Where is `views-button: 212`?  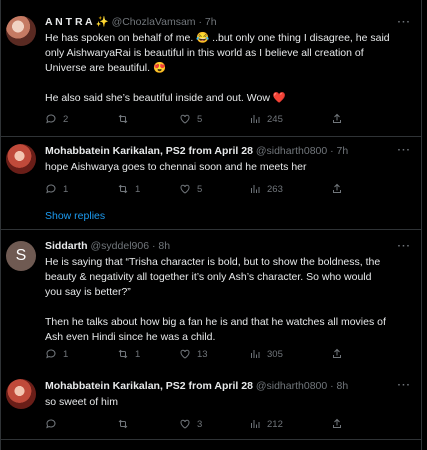
views-button: 212 is located at coordinates (266, 424).